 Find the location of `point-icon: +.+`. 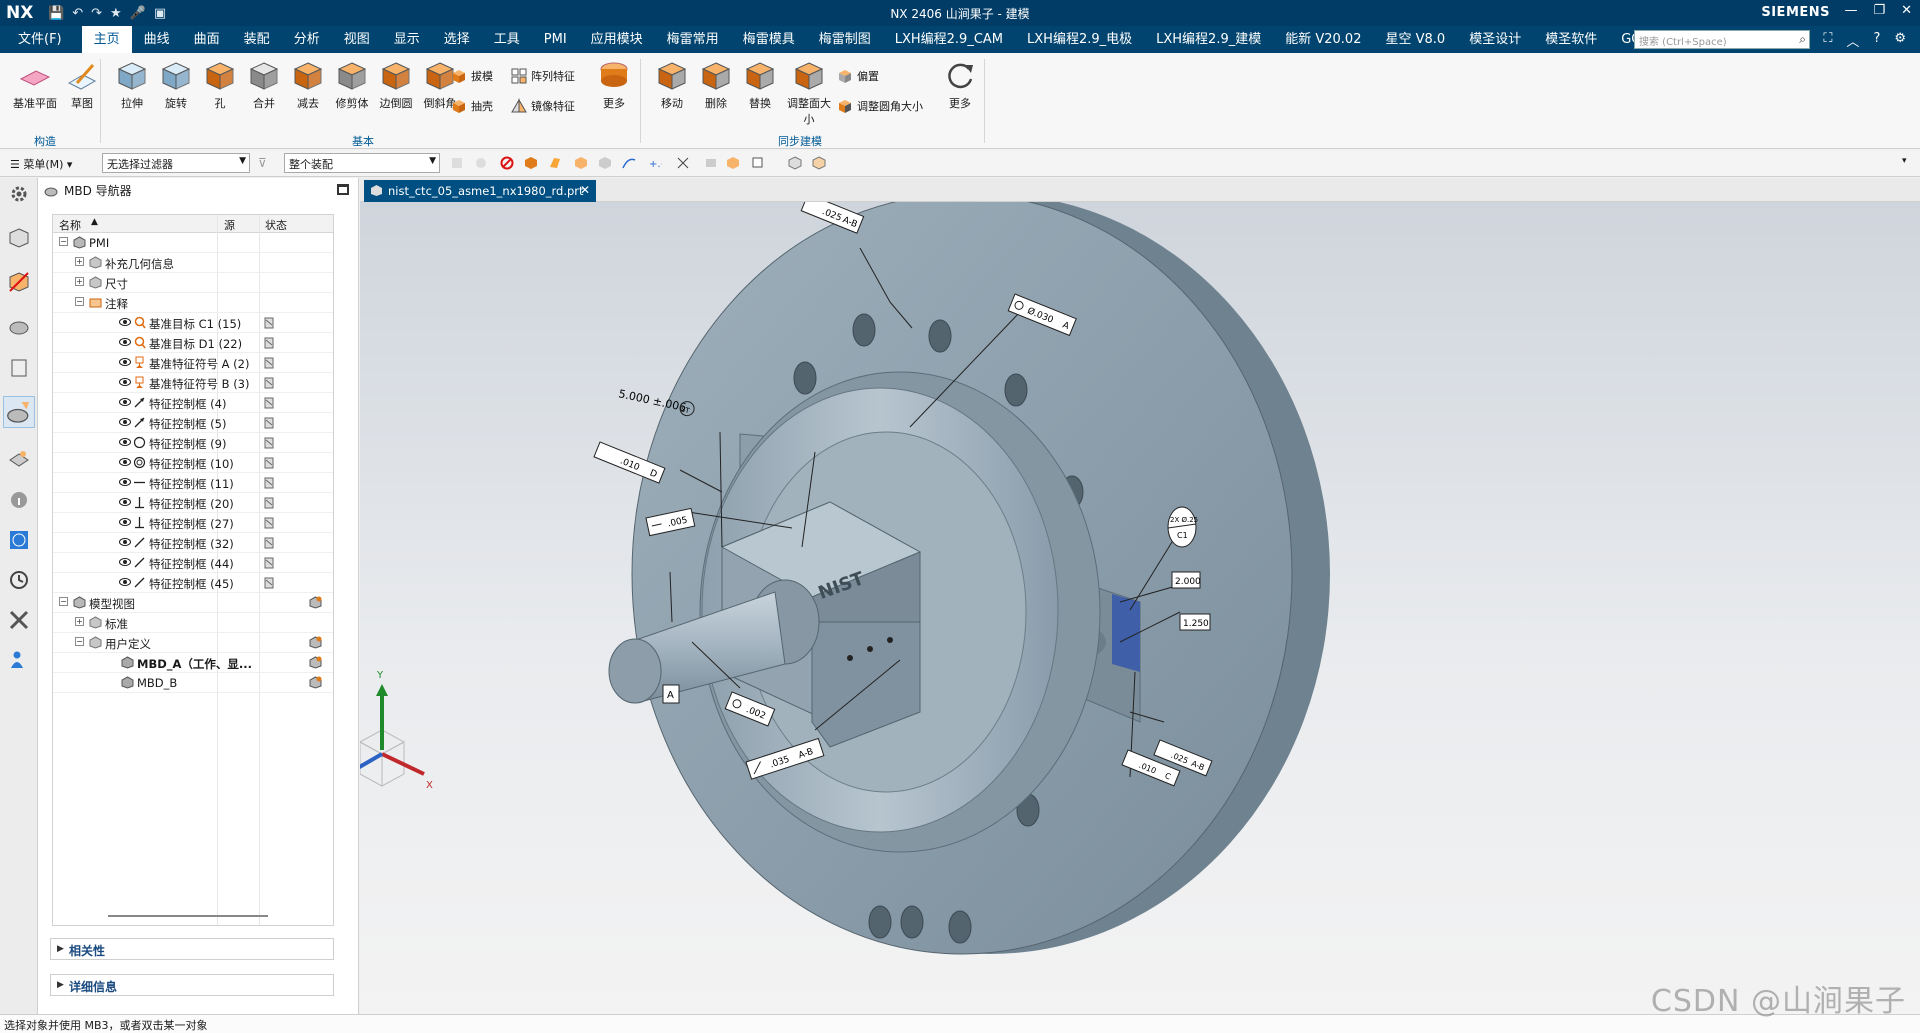

point-icon: +.+ is located at coordinates (655, 163).